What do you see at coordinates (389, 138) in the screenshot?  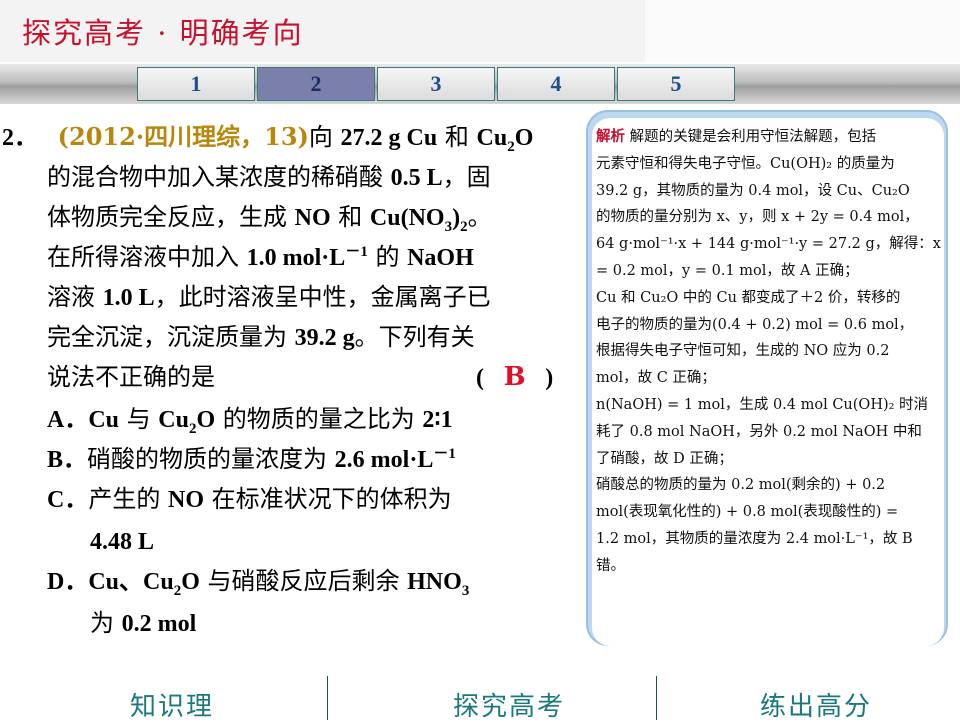 I see `text: 27.2 g Cu` at bounding box center [389, 138].